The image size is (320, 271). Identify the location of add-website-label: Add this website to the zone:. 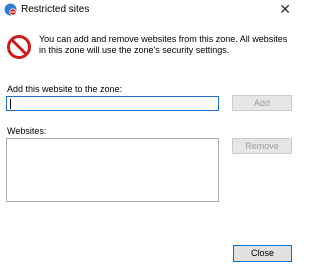
(65, 89).